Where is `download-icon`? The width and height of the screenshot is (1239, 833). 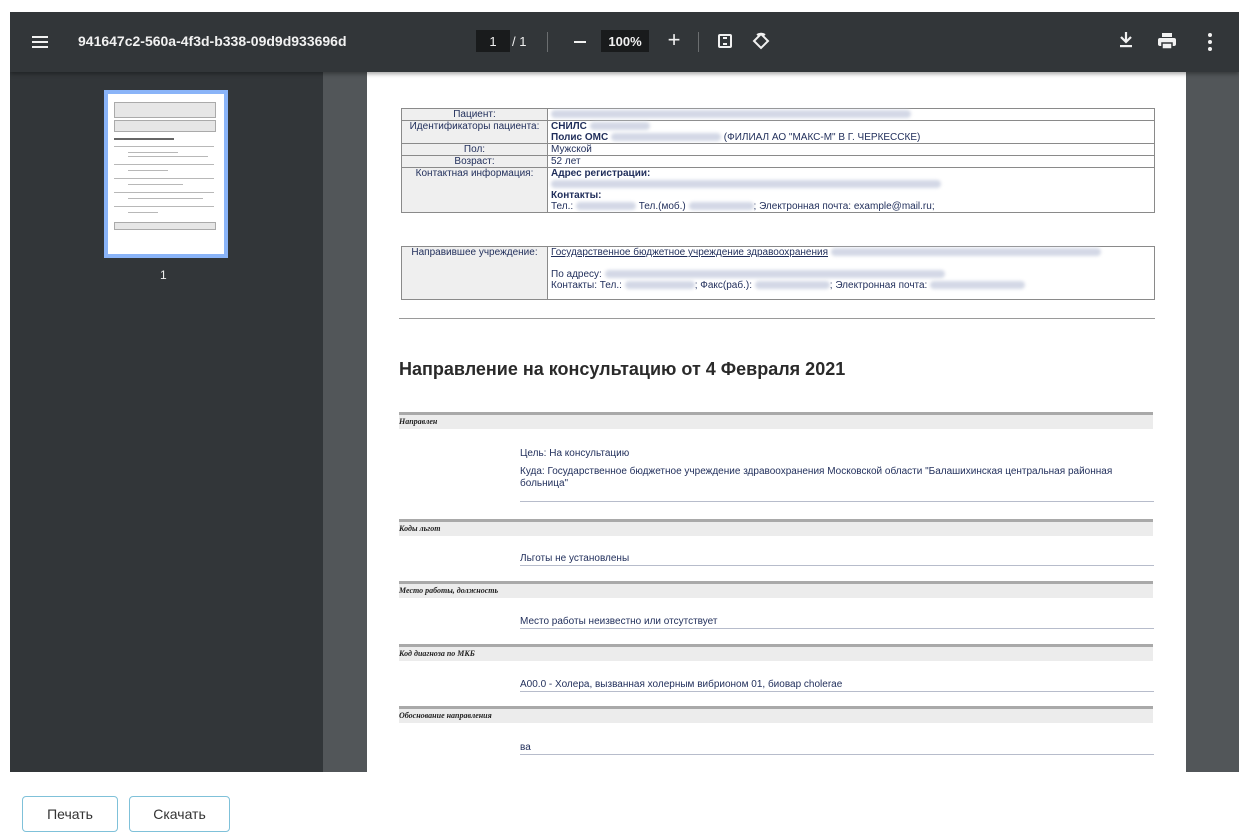 download-icon is located at coordinates (1126, 40).